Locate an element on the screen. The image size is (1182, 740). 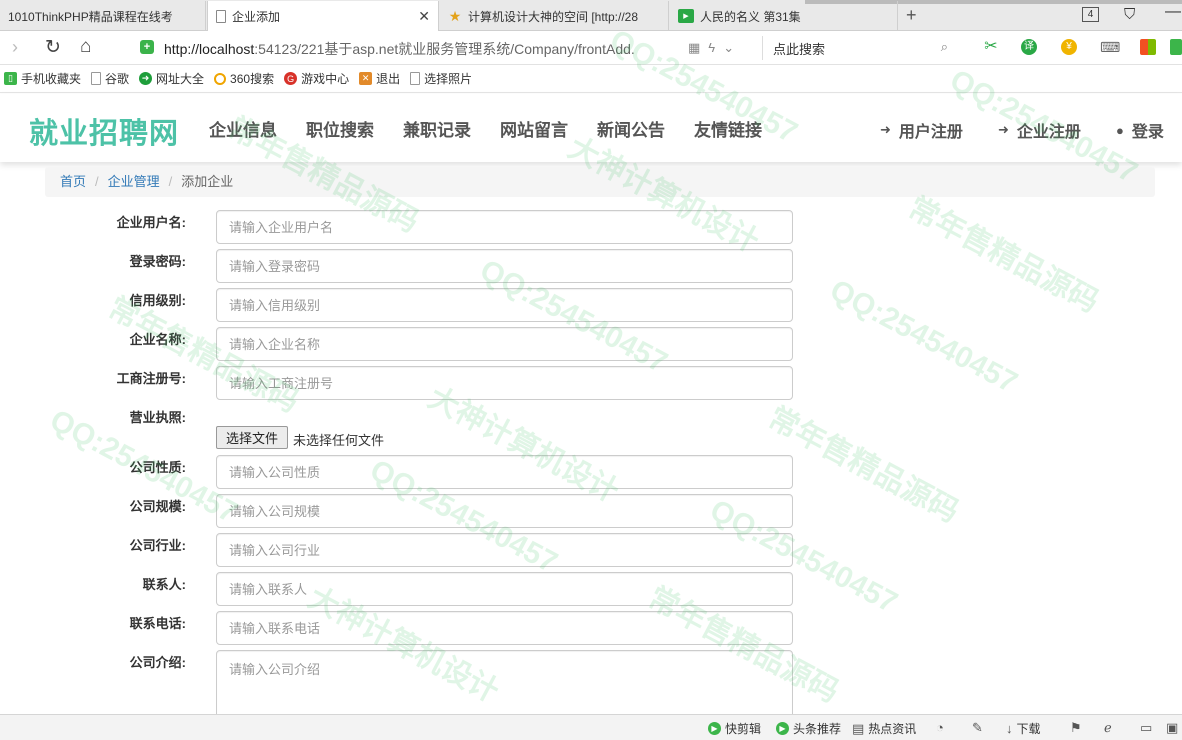
bookmark-google: 谷歌 is located at coordinates (110, 78).